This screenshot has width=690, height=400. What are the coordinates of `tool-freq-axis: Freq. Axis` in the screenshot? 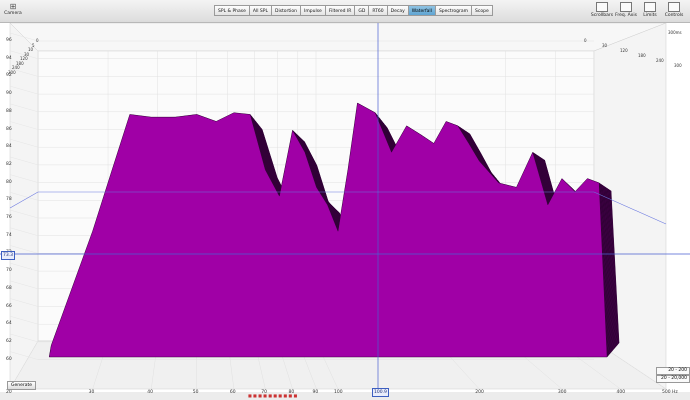 It's located at (626, 10).